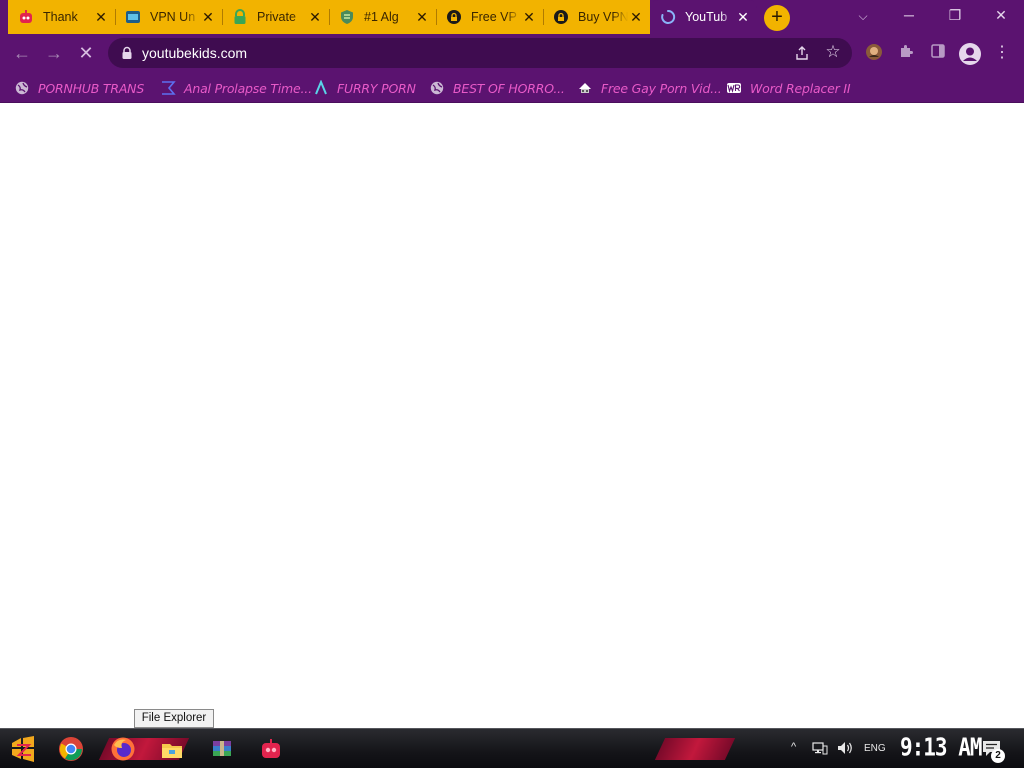  I want to click on bookmark-item: FURRY PORN, so click(364, 88).